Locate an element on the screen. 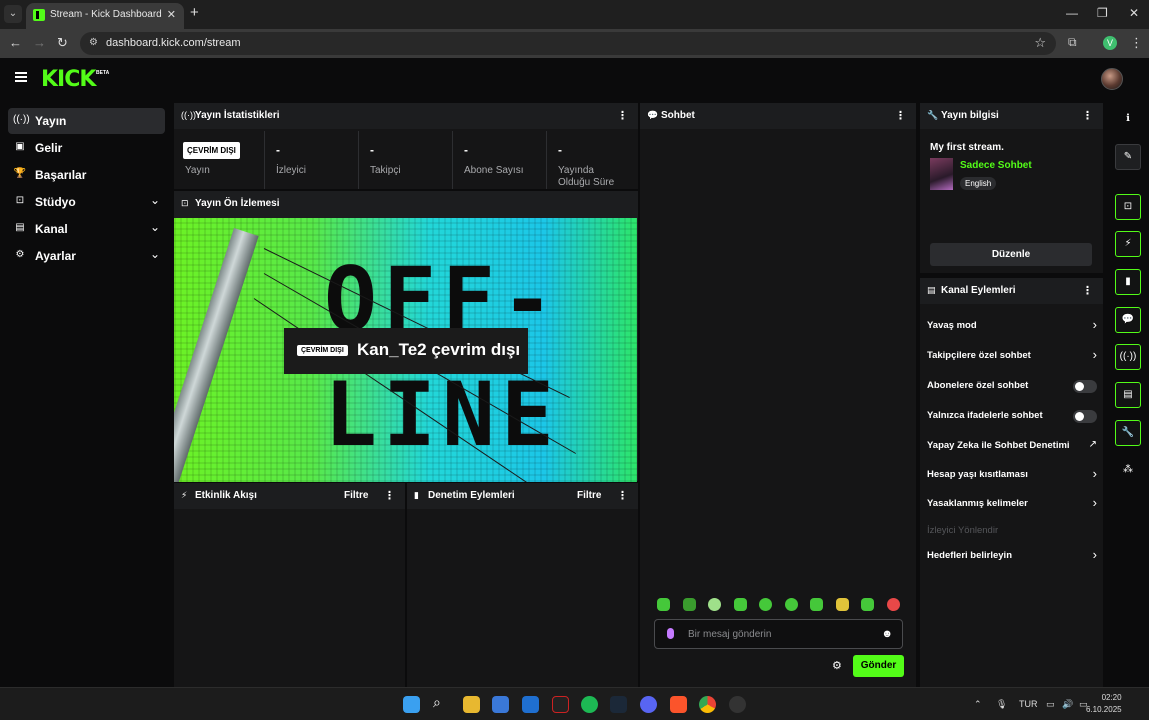 The image size is (1149, 720). moderation-toggle-icon: ▮ is located at coordinates (1128, 282).